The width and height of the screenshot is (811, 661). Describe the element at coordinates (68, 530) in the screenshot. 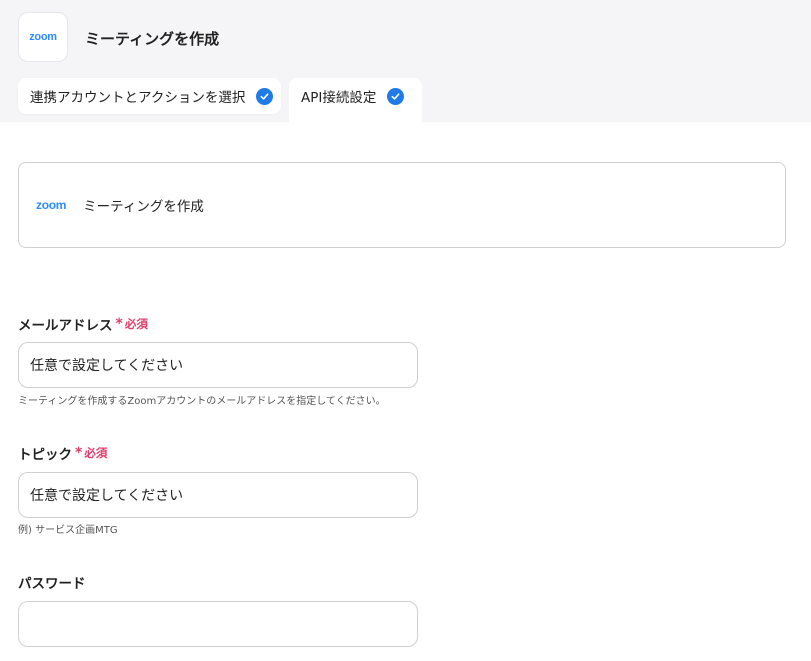

I see `topic-help-text: 例) サービス企画MTG` at that location.